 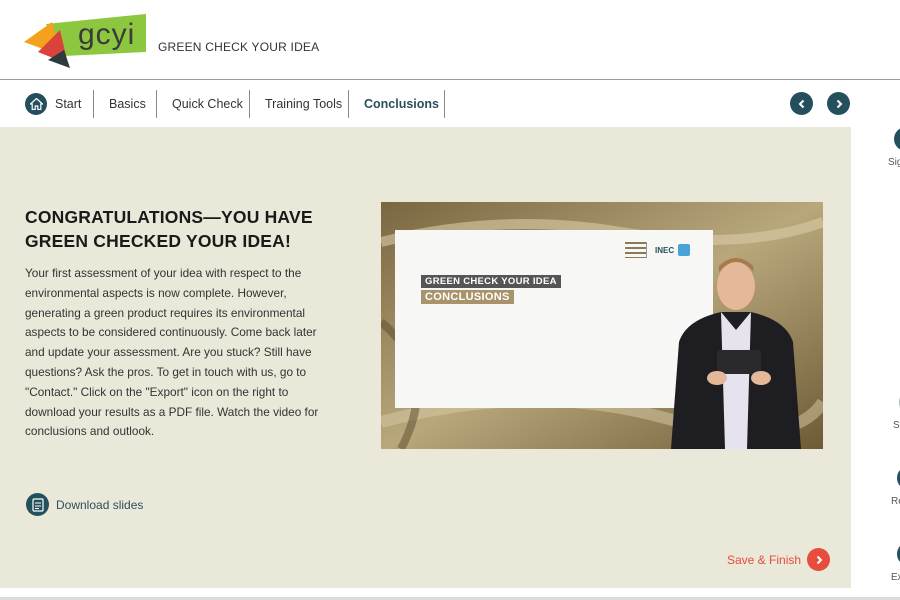 I want to click on app-title: GREEN CHECK YOUR IDEA, so click(x=239, y=47).